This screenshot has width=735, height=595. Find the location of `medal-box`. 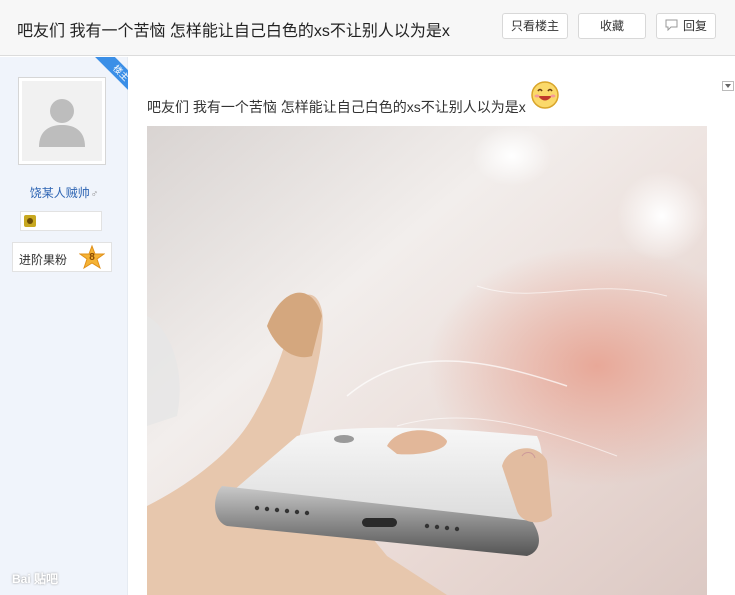

medal-box is located at coordinates (61, 221).